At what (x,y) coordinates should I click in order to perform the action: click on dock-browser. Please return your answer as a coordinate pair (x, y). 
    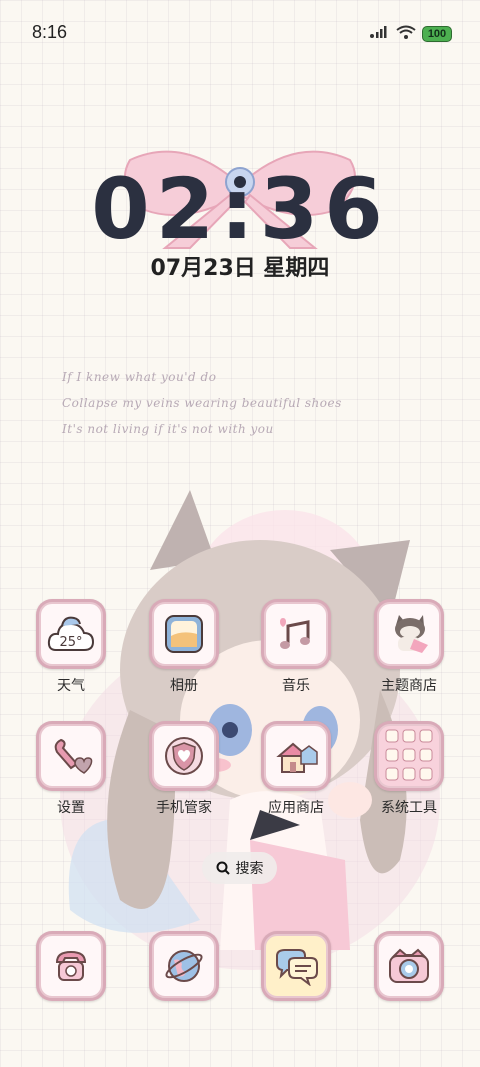
    Looking at the image, I should click on (184, 966).